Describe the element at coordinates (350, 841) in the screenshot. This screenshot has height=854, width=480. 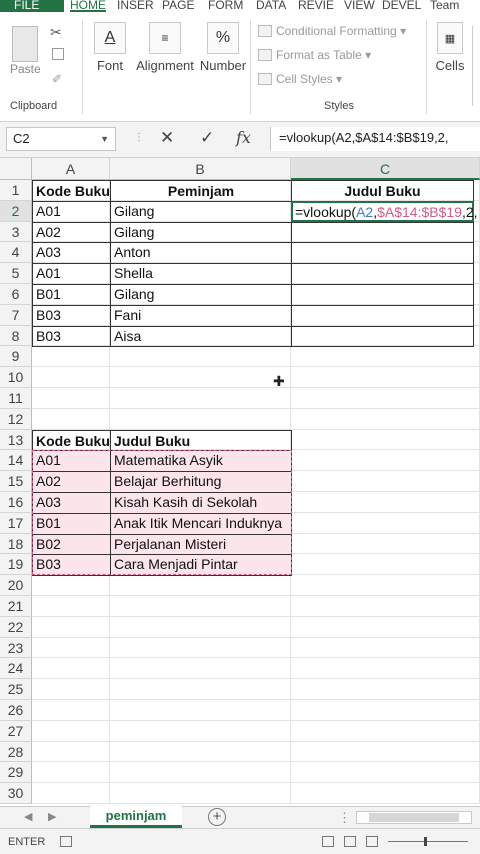
I see `page-layout-view-icon` at that location.